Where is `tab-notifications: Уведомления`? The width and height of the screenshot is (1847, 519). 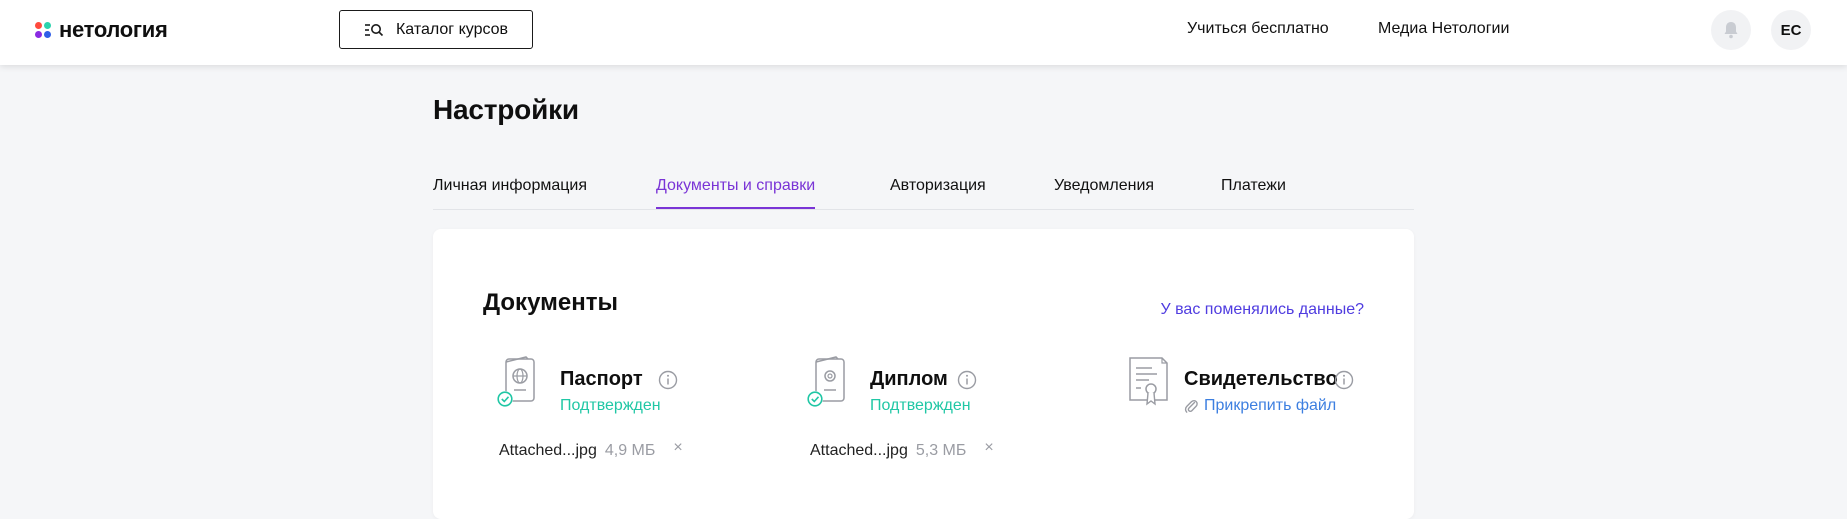
tab-notifications: Уведомления is located at coordinates (1104, 192).